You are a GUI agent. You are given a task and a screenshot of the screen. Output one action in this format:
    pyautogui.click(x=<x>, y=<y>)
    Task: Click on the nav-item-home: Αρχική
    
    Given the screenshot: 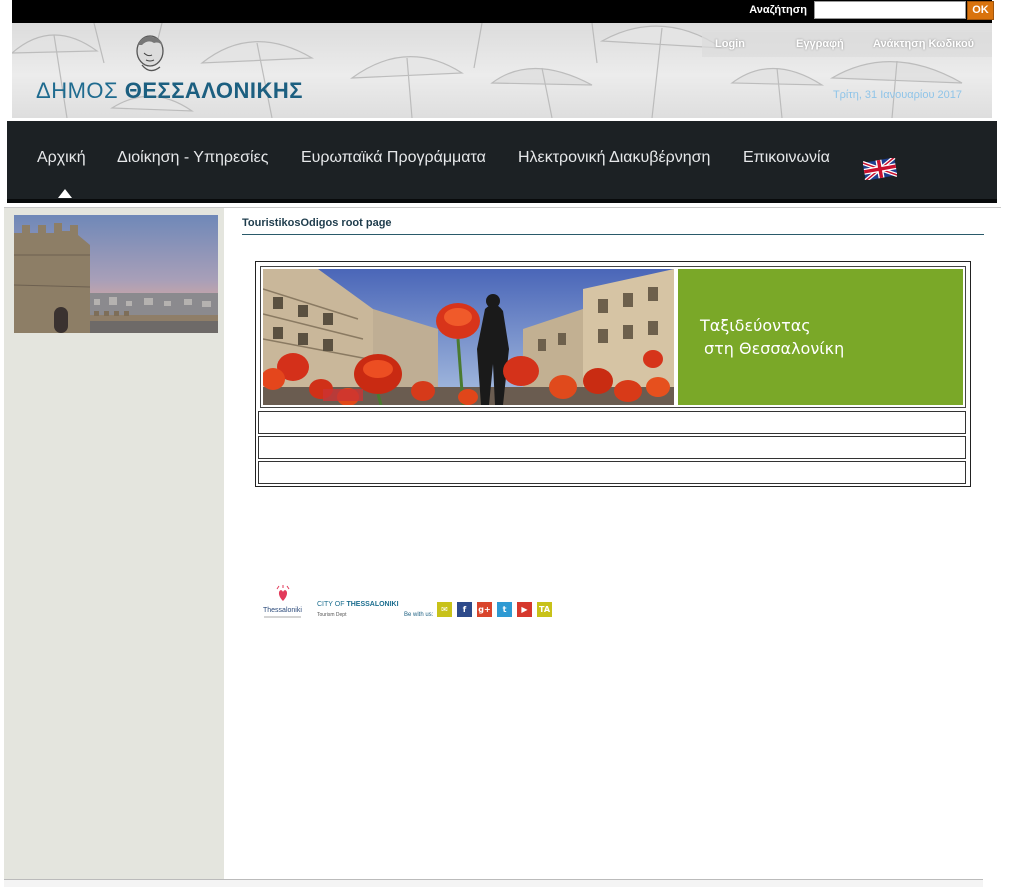 What is the action you would take?
    pyautogui.click(x=61, y=158)
    